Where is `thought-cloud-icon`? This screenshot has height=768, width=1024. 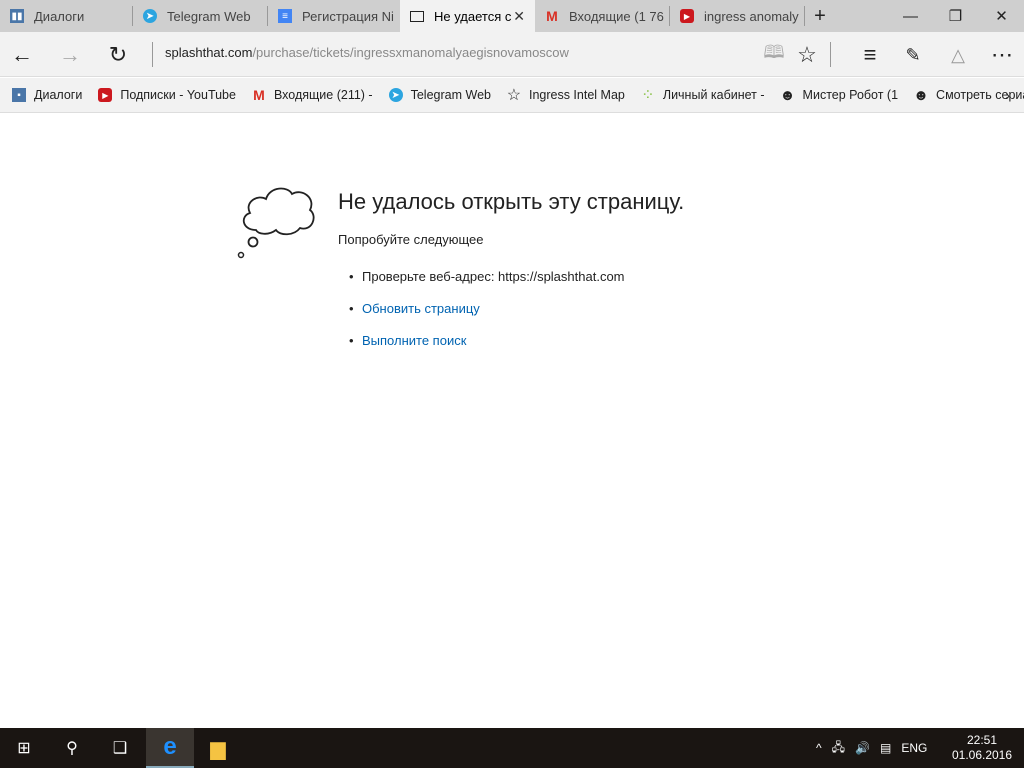 thought-cloud-icon is located at coordinates (276, 223).